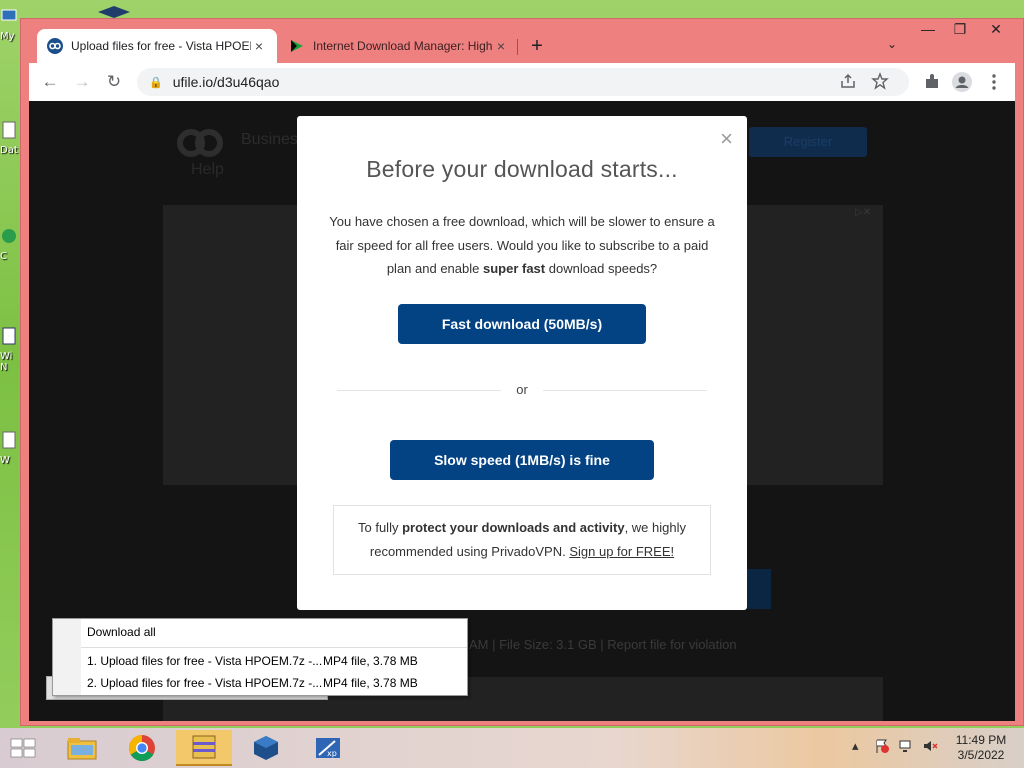 The image size is (1024, 768). Describe the element at coordinates (994, 82) in the screenshot. I see `chrome-menu-icon` at that location.